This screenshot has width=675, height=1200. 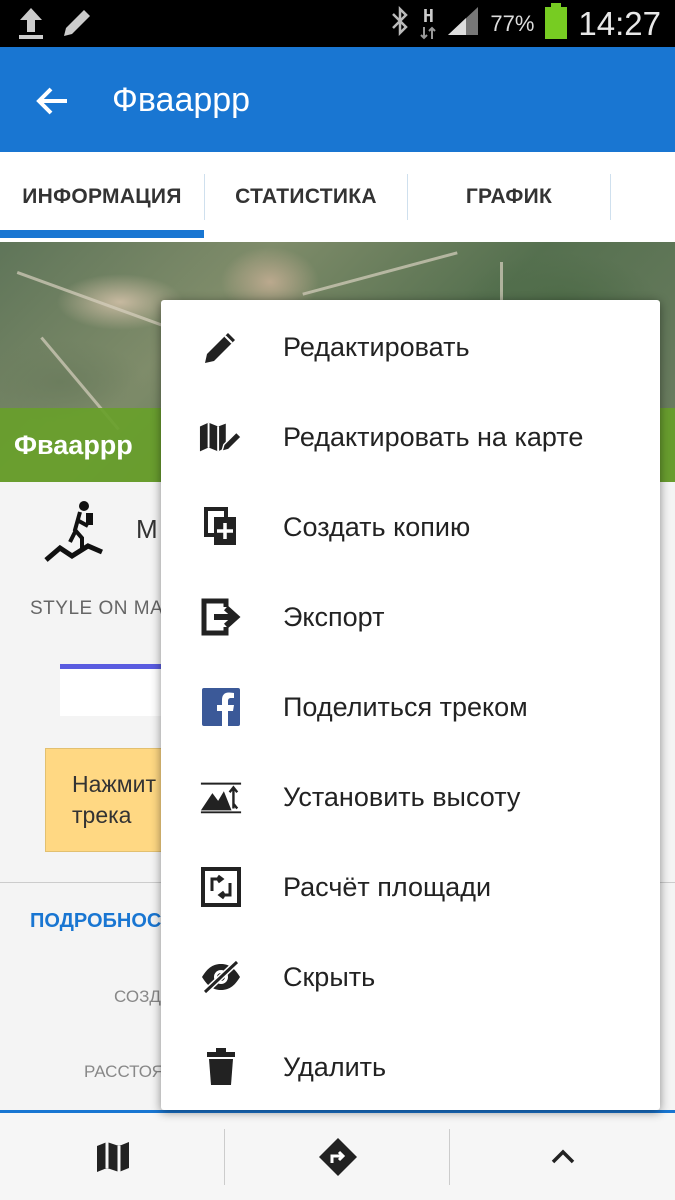 What do you see at coordinates (619, 23) in the screenshot?
I see `clock: 14:27` at bounding box center [619, 23].